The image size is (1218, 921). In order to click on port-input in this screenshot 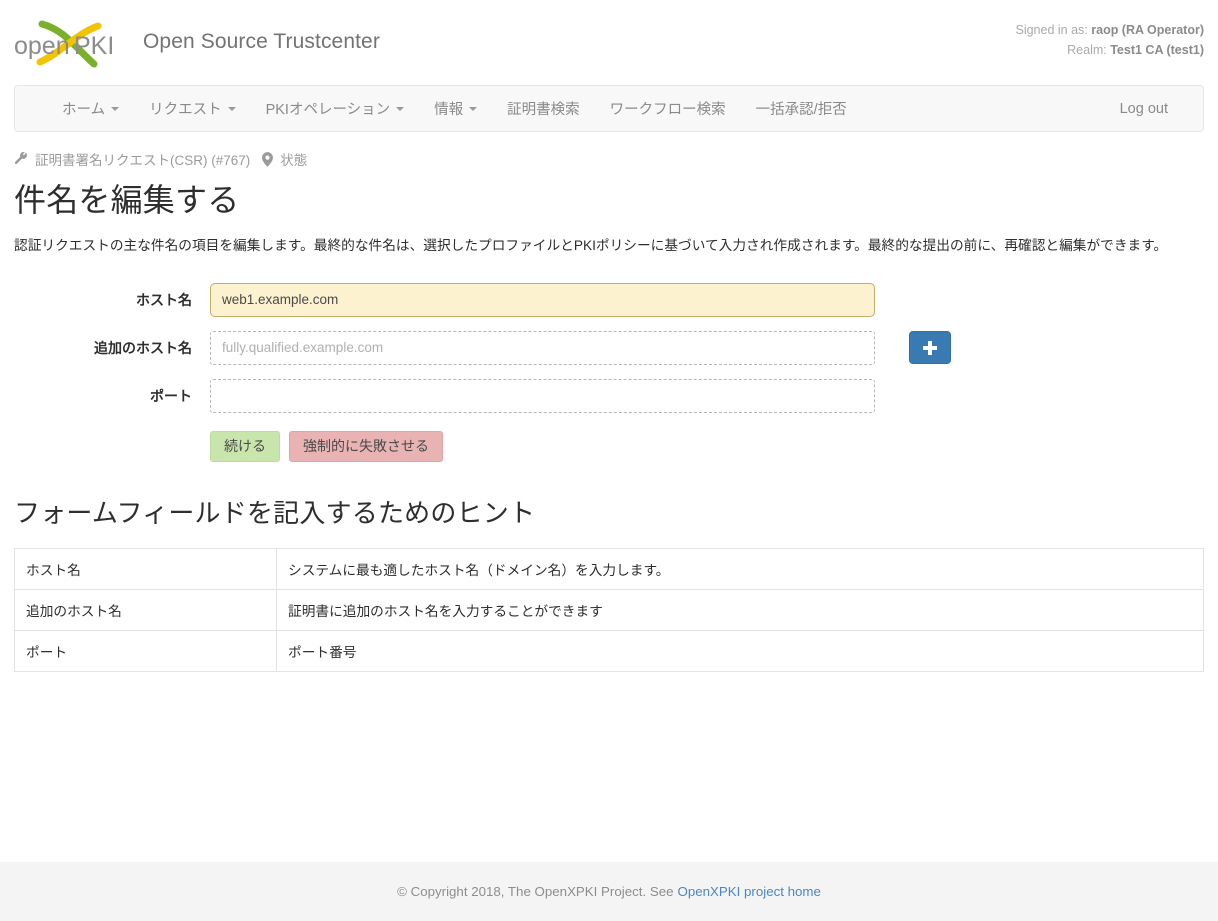, I will do `click(542, 395)`.